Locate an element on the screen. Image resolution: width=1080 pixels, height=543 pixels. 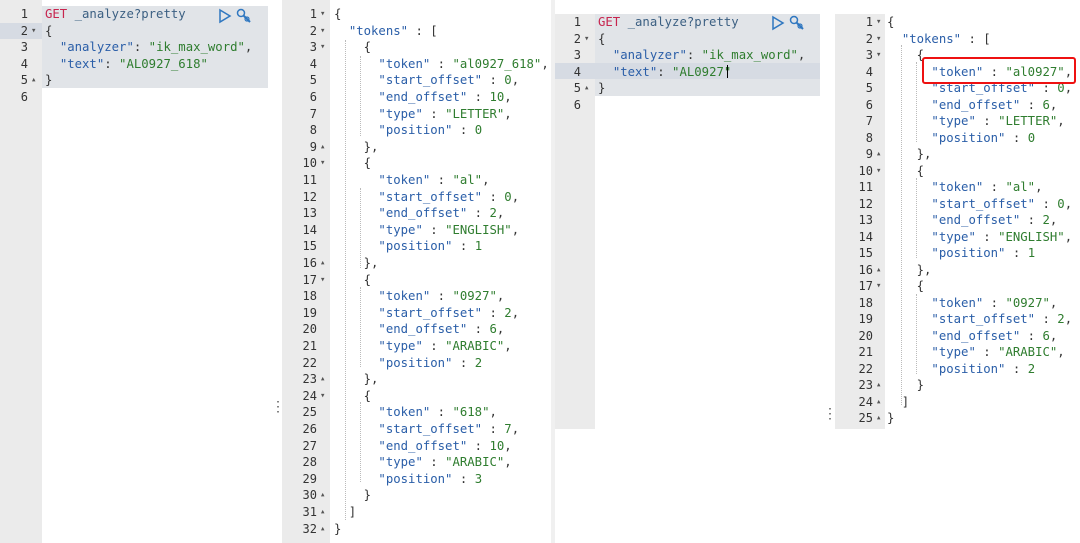
code-line: 4 "text": "AL0927_618" is located at coordinates (134, 64).